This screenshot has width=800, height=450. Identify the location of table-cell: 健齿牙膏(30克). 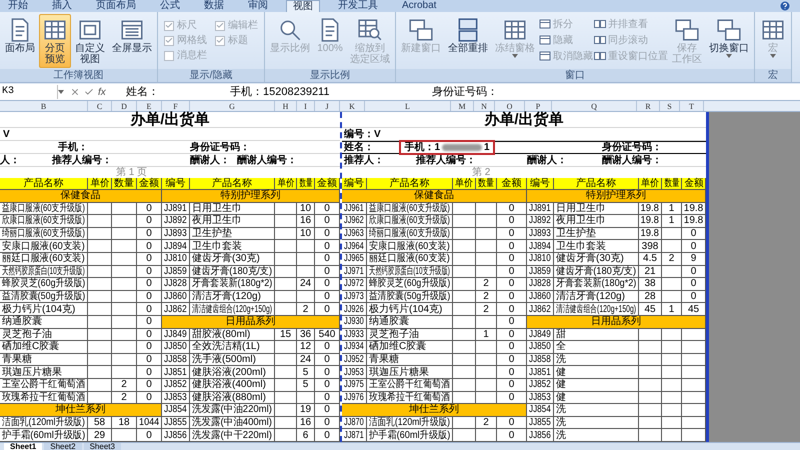
(596, 259).